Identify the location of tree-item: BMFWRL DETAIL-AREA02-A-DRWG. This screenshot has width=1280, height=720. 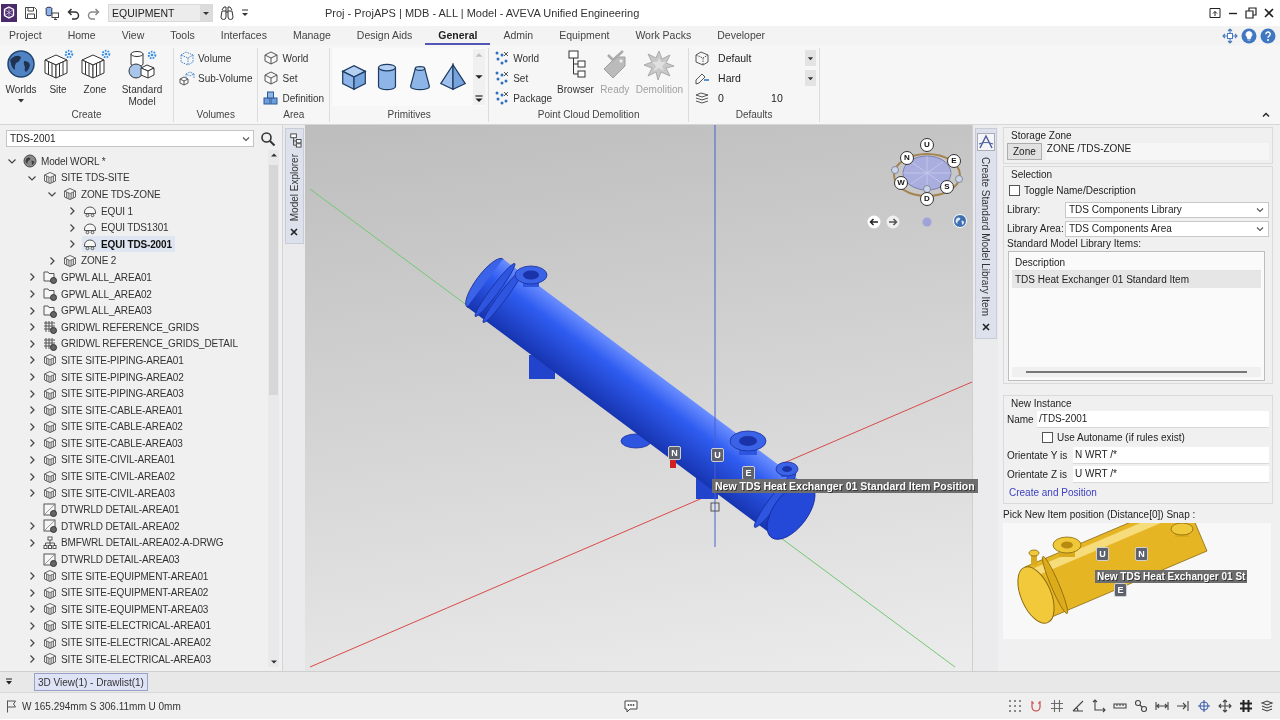
(134, 542).